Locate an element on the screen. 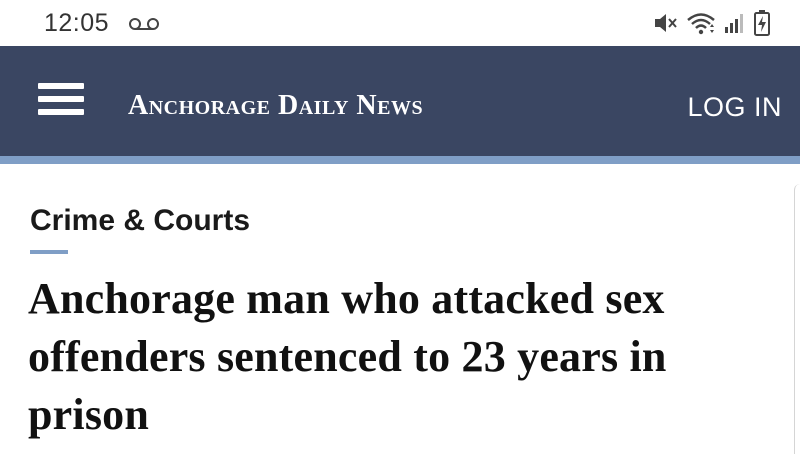  signal-icon is located at coordinates (734, 23).